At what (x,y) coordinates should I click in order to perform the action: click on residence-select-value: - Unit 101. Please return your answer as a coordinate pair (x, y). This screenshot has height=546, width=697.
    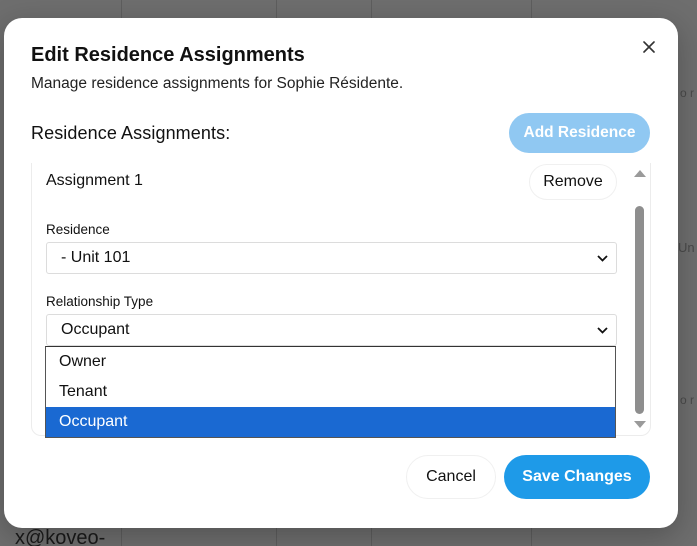
    Looking at the image, I should click on (96, 257).